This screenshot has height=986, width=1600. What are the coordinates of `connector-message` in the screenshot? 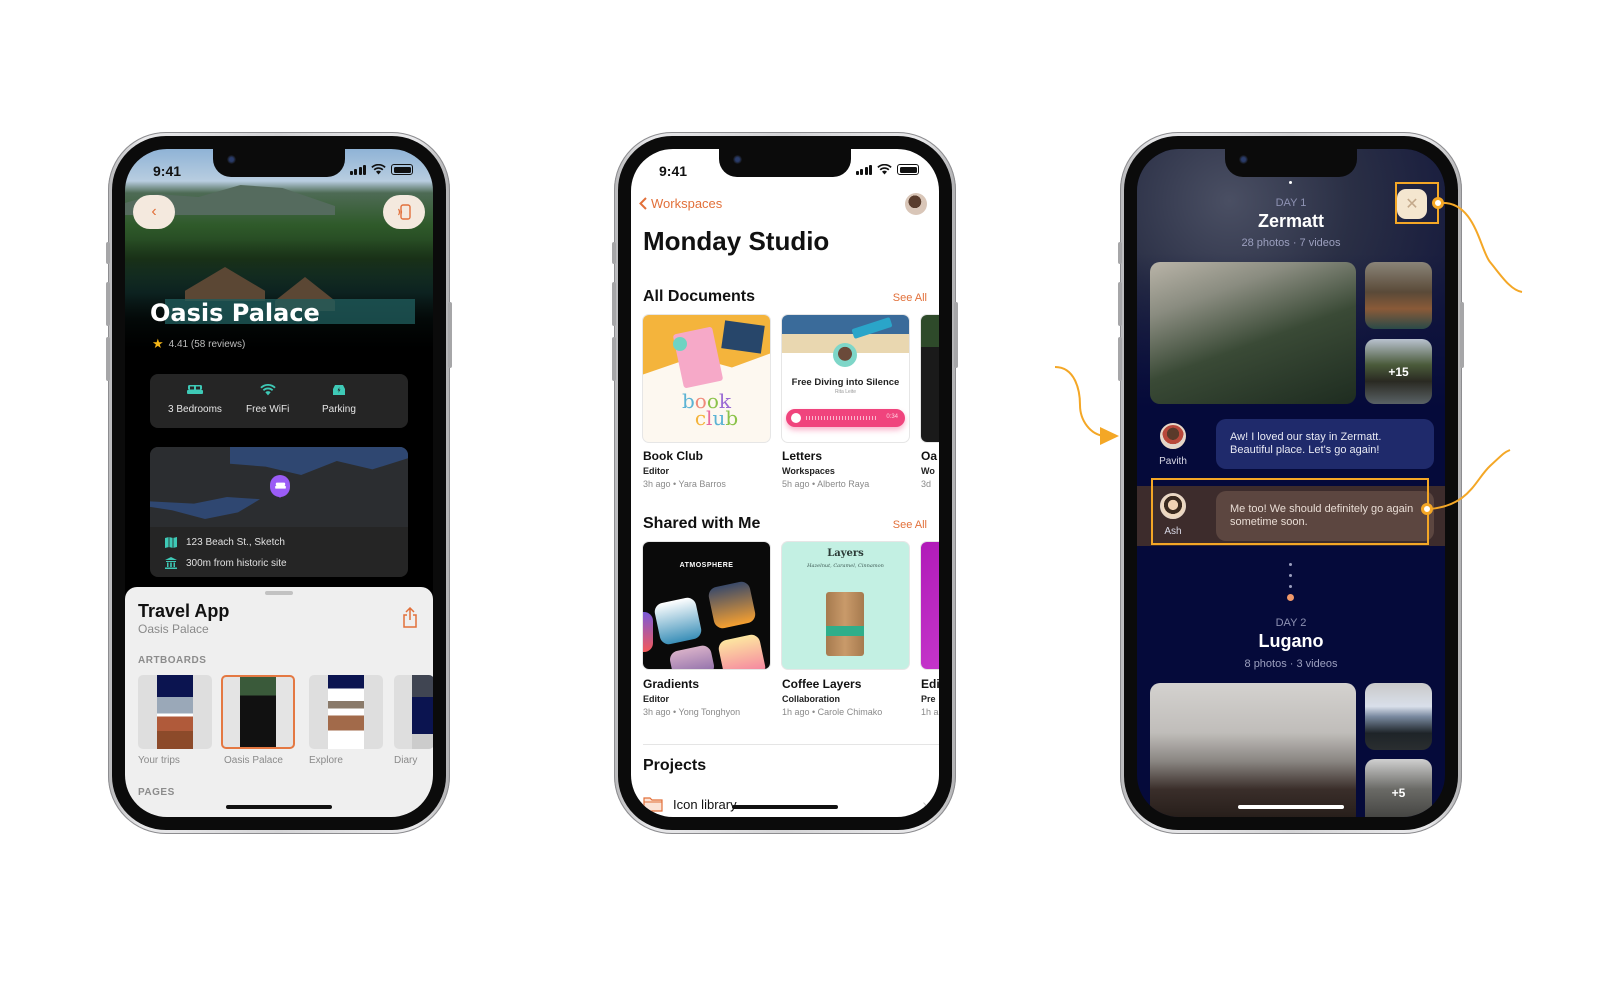 It's located at (1470, 479).